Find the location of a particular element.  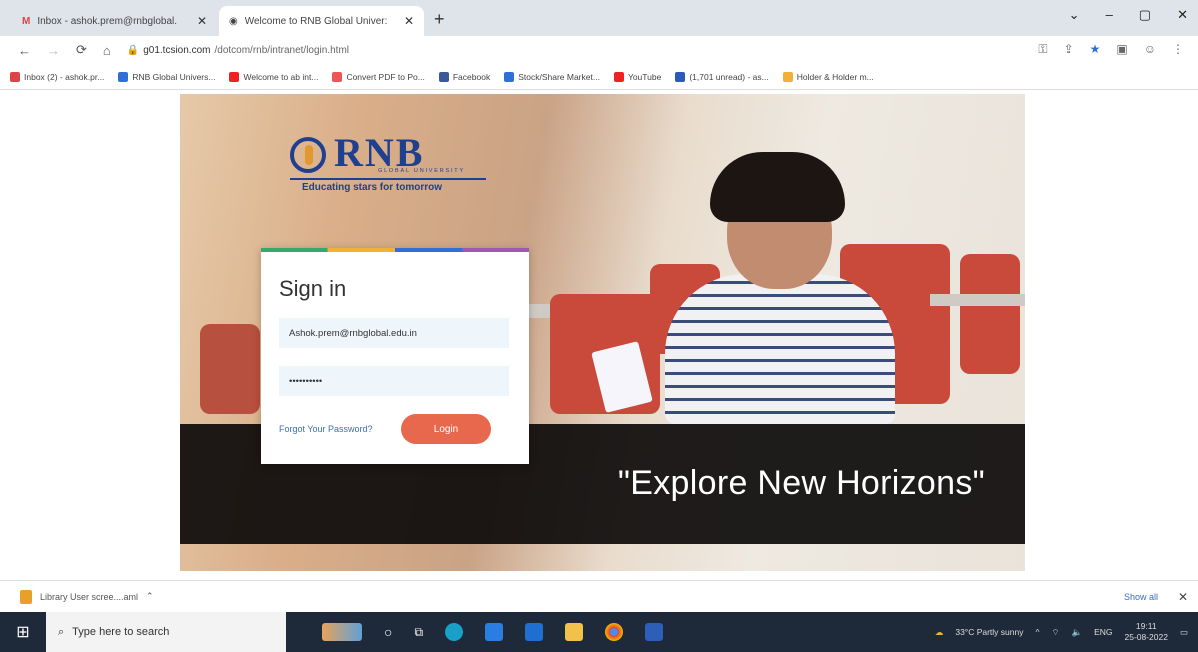

share-icon: ⇪ is located at coordinates (1069, 49).